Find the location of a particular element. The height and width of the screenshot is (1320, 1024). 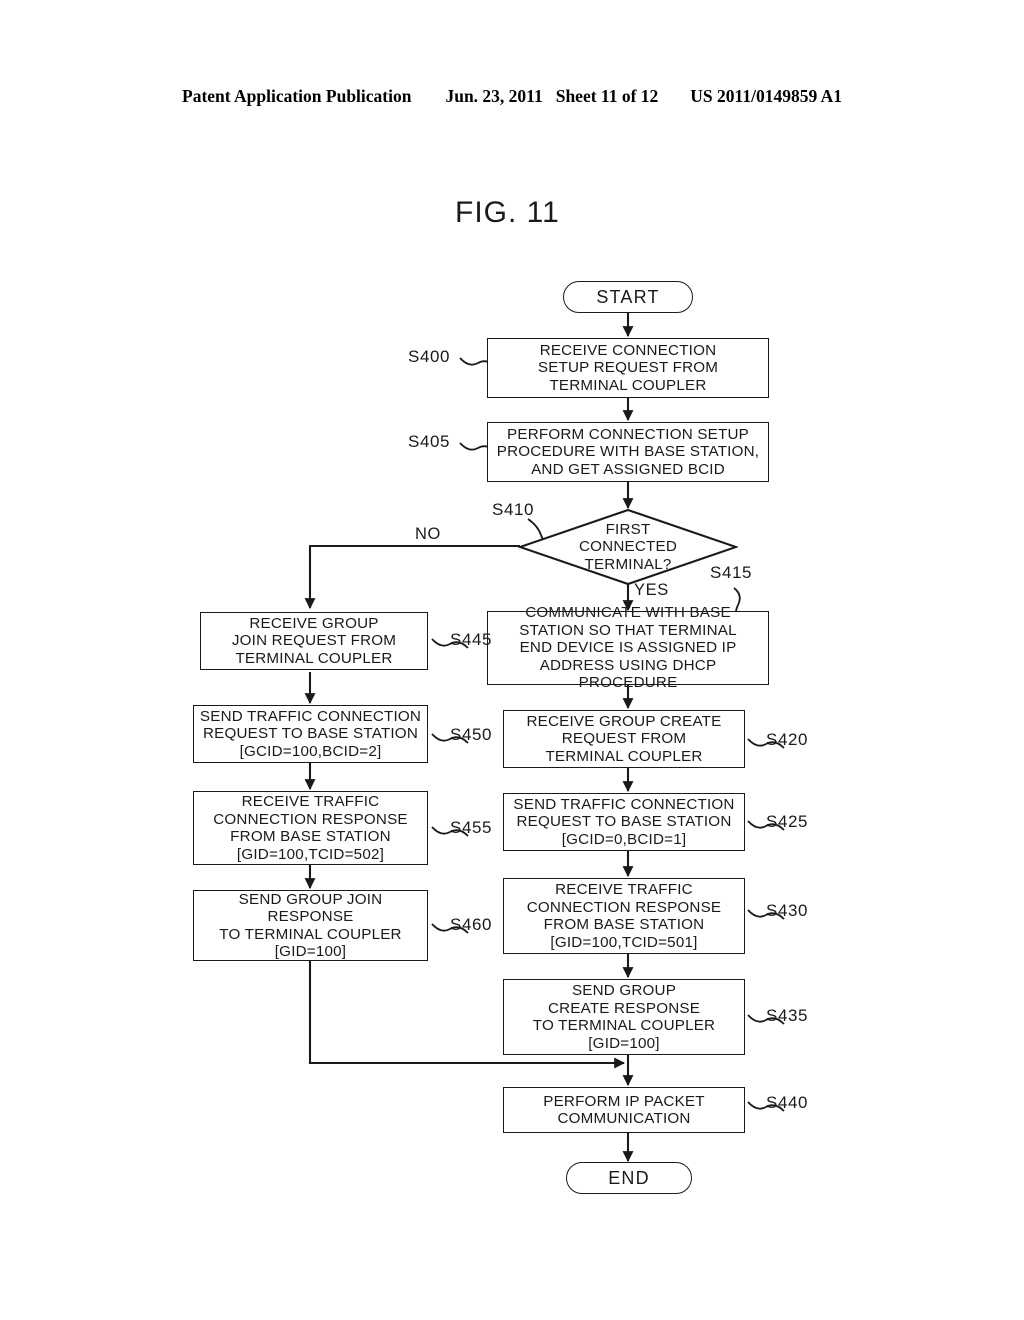

flow-step-s440-text: PERFORM IP PACKET COMMUNICATION is located at coordinates (624, 1110).